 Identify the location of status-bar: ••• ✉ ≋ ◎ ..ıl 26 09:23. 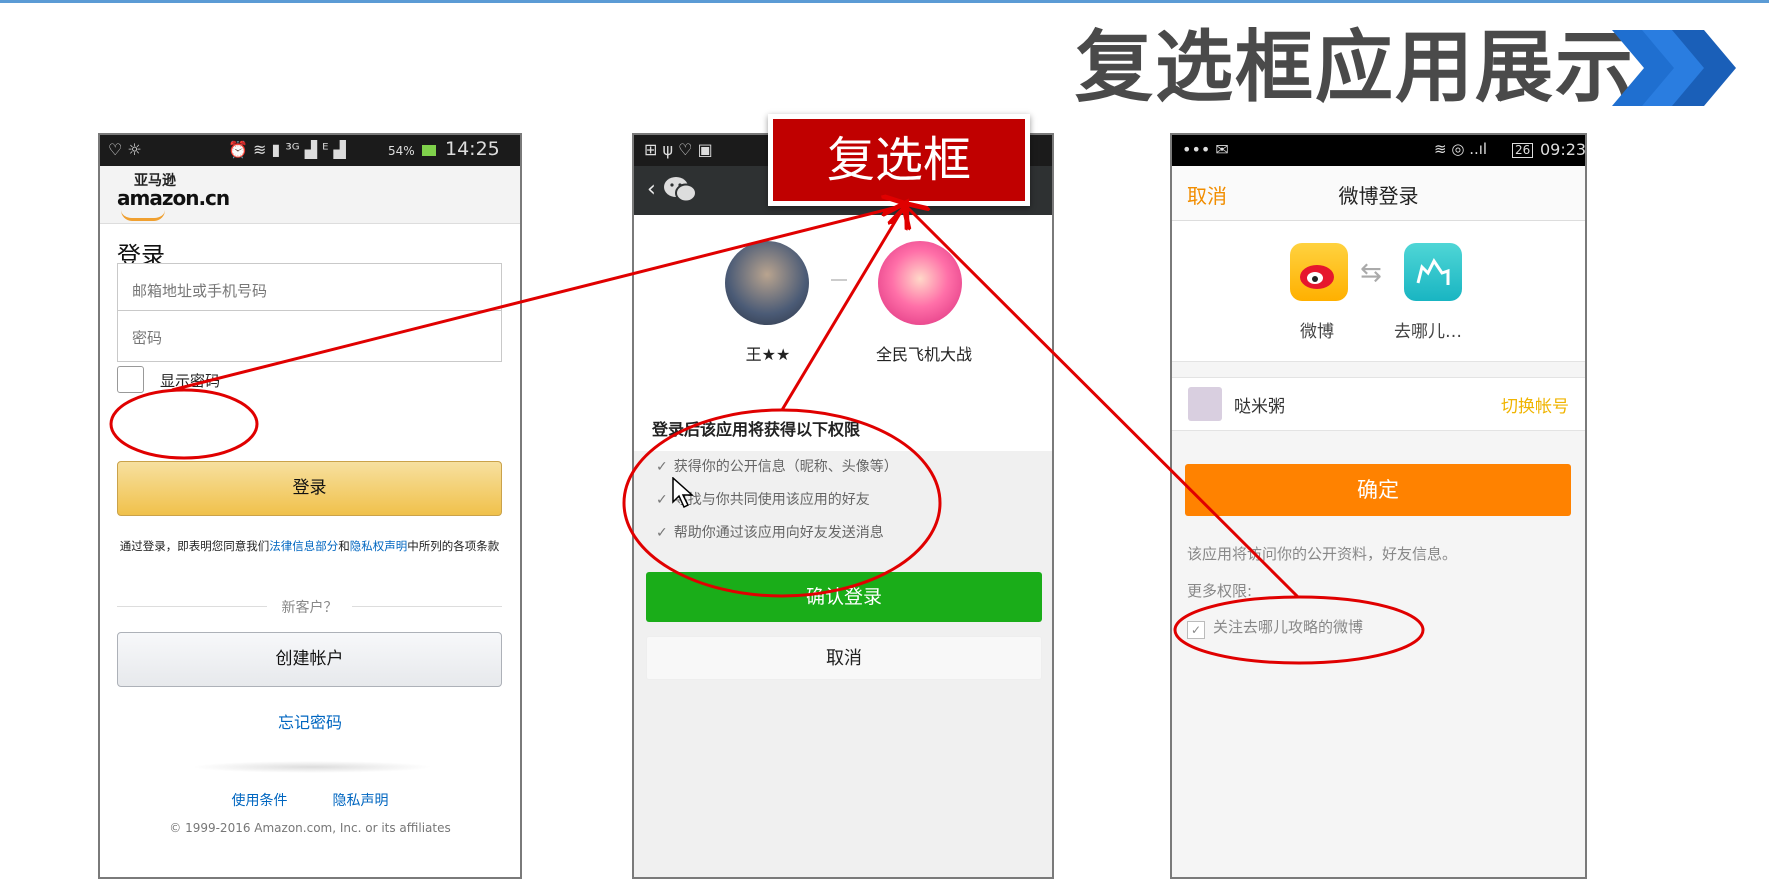
(1378, 150).